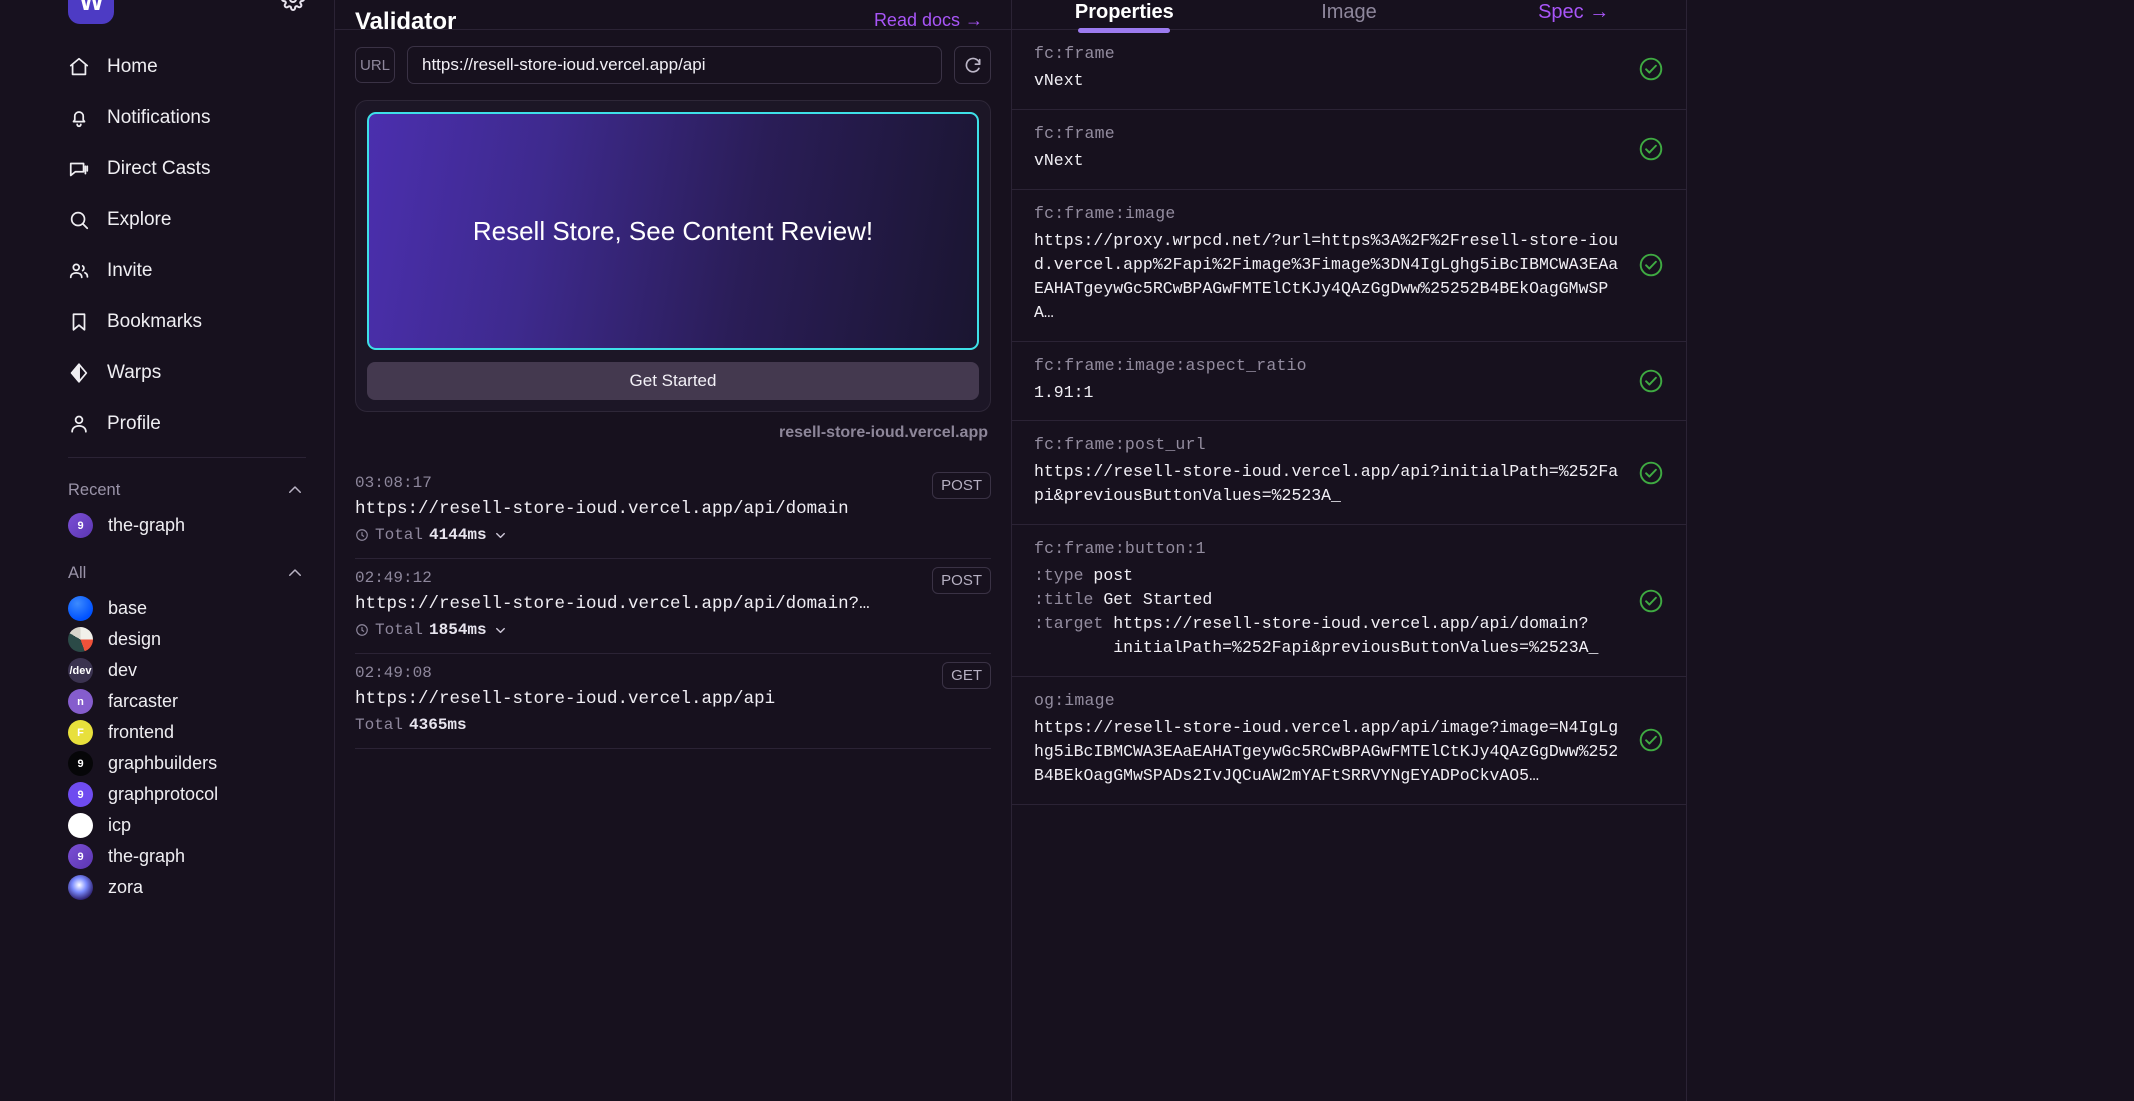 The width and height of the screenshot is (2134, 1101). What do you see at coordinates (91, 12) in the screenshot?
I see `warpcast-logo: W` at bounding box center [91, 12].